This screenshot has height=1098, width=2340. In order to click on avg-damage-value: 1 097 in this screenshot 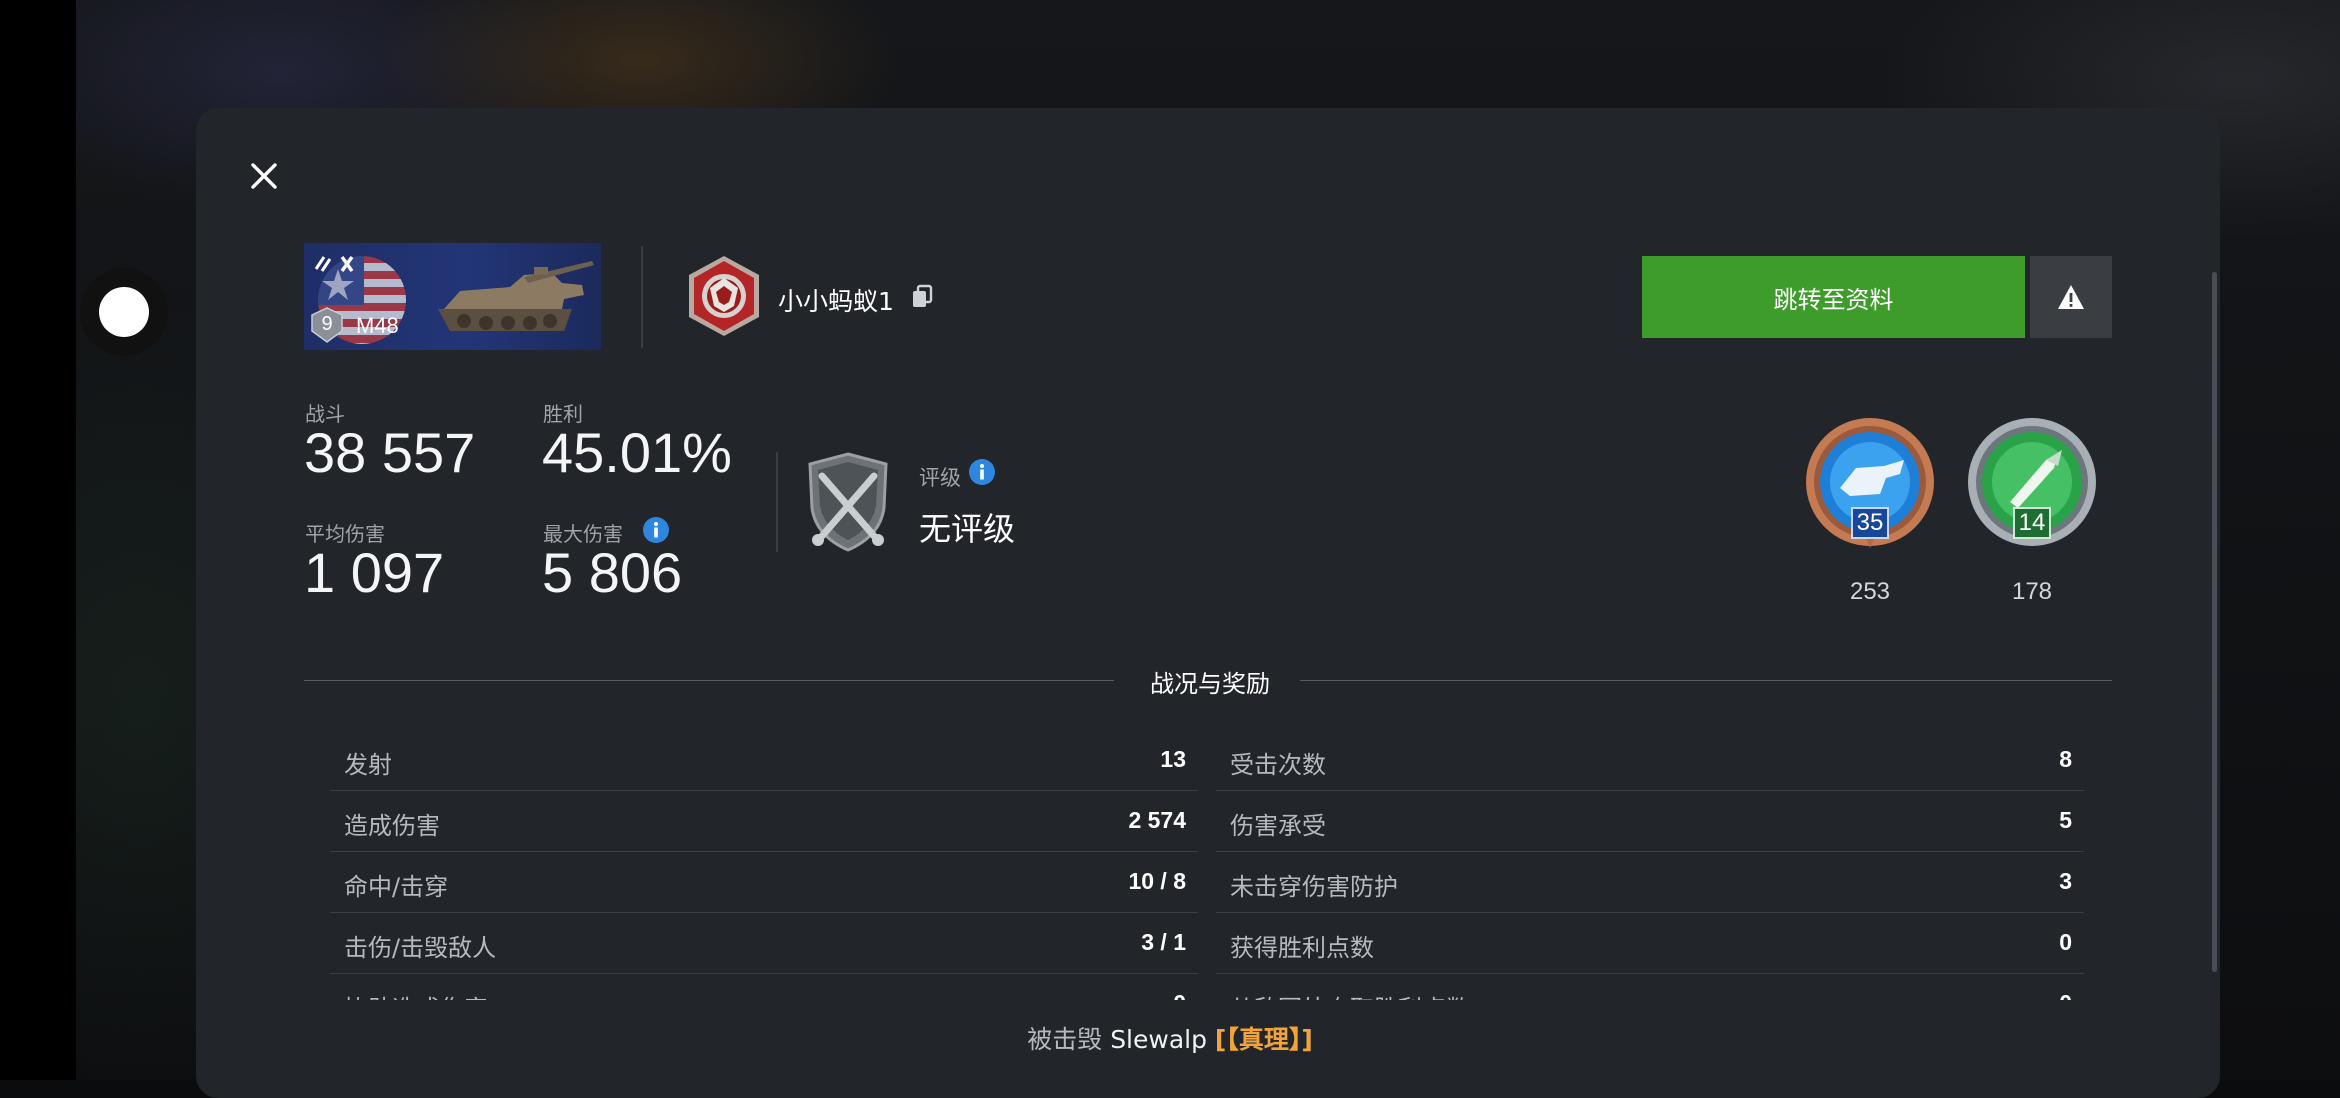, I will do `click(374, 572)`.